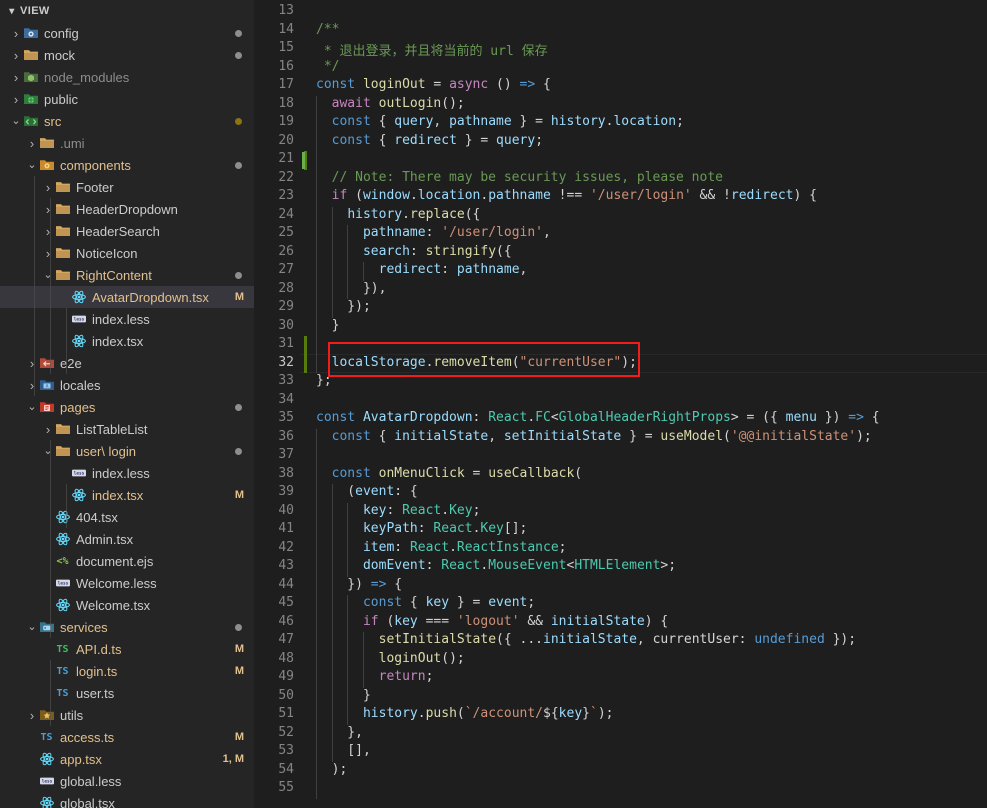 The width and height of the screenshot is (987, 808). I want to click on tree-folder-item: › ListTableList, so click(127, 429).